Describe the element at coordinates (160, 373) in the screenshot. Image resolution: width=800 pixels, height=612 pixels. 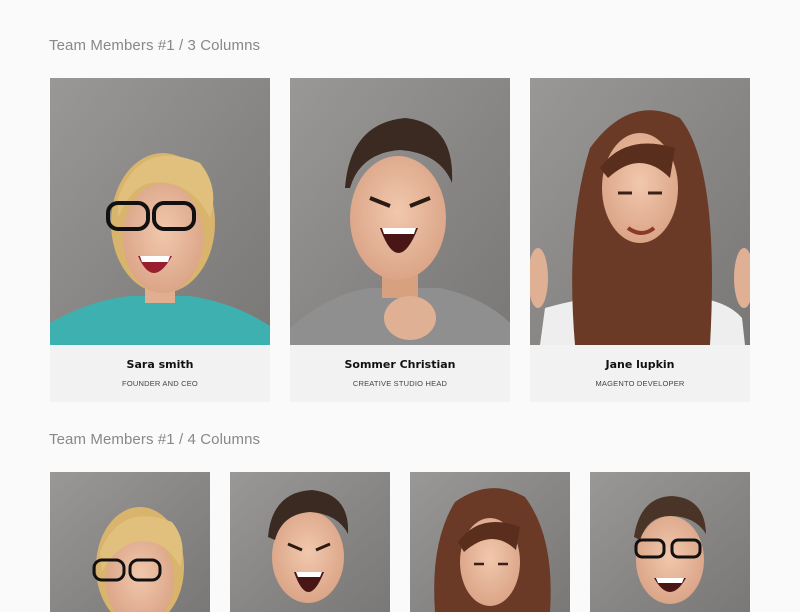
I see `member-info: Sara smith FOUNDER AND CEO` at that location.